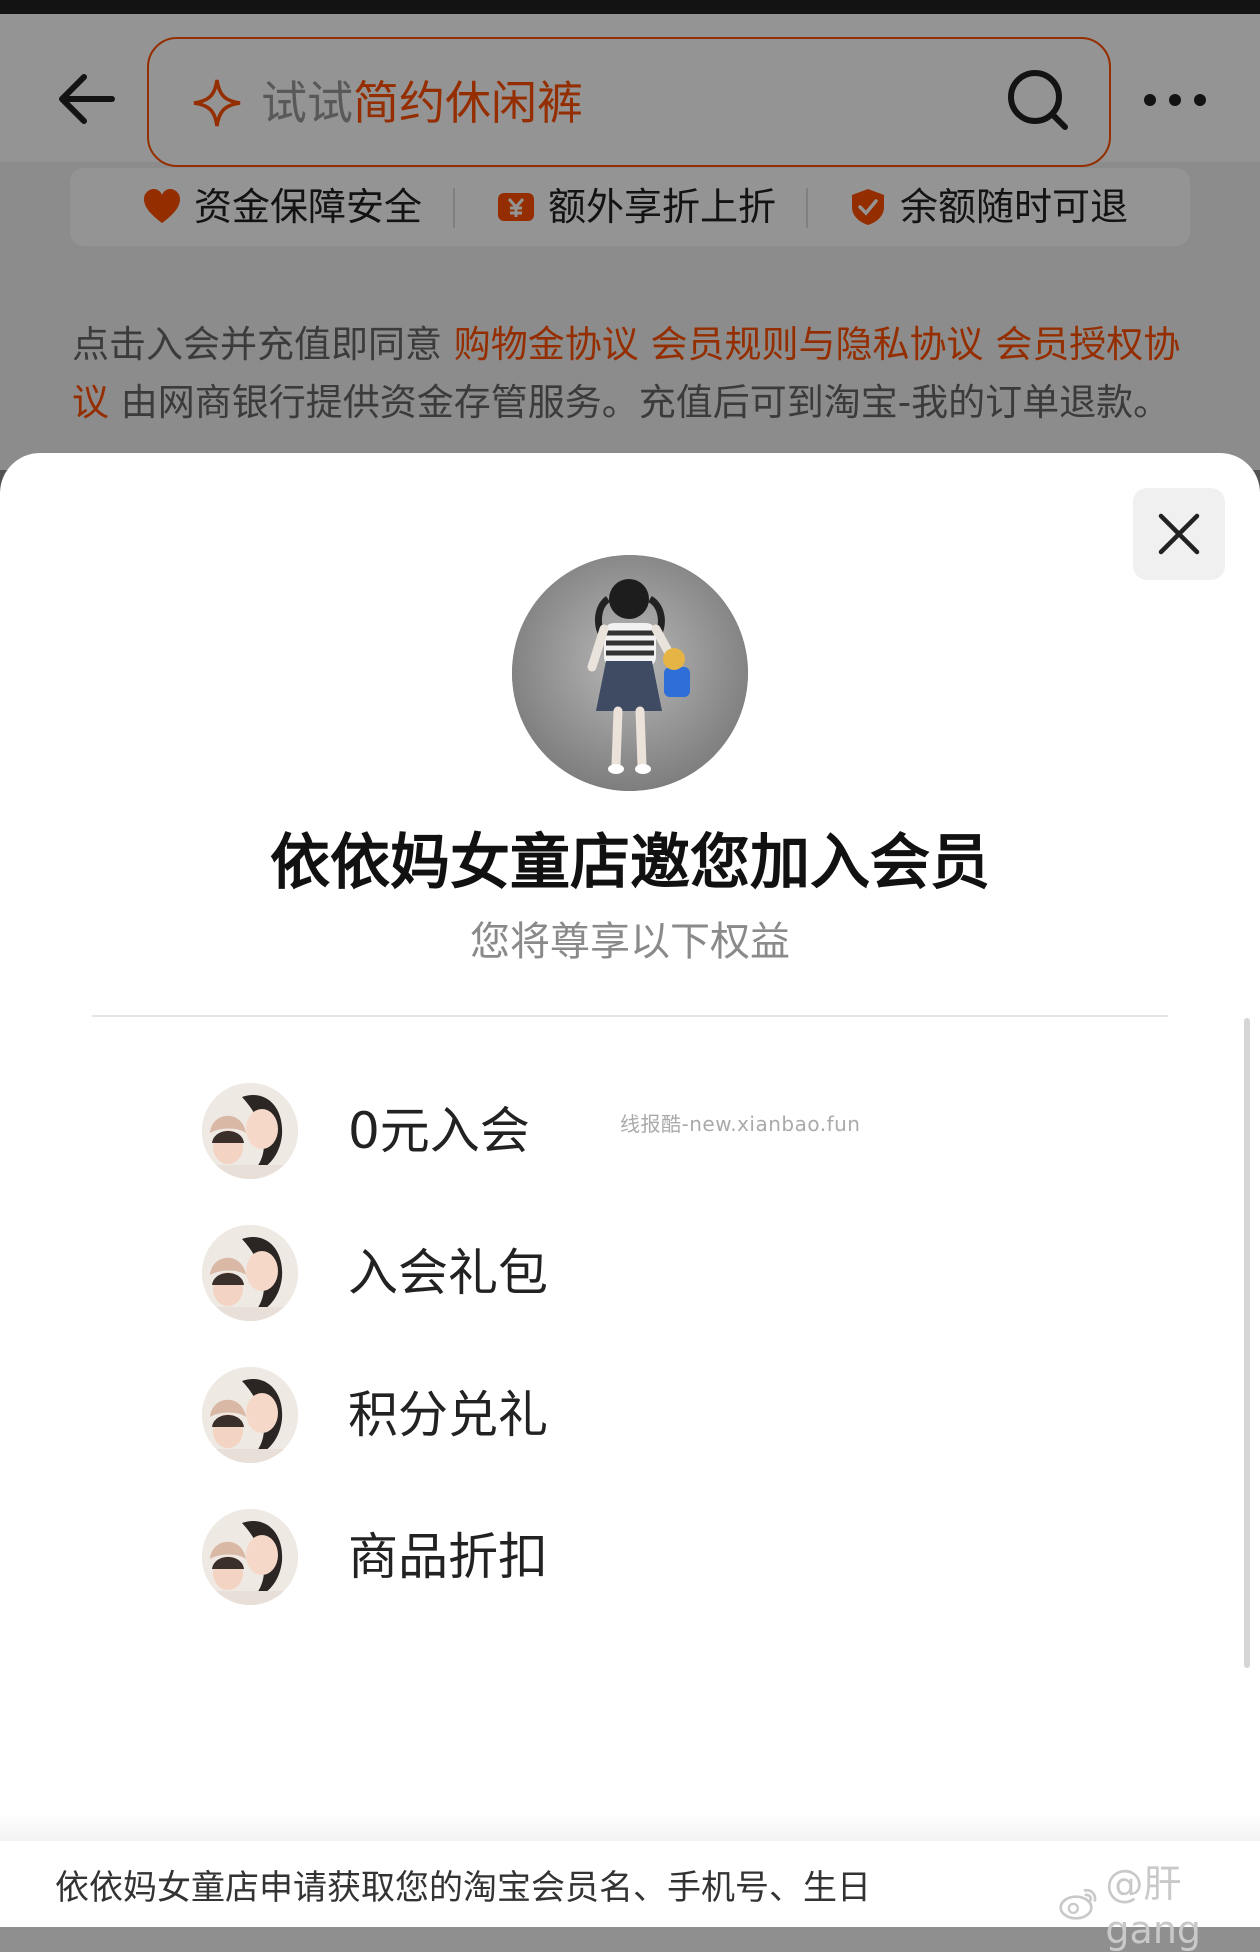  What do you see at coordinates (630, 1016) in the screenshot?
I see `divider` at bounding box center [630, 1016].